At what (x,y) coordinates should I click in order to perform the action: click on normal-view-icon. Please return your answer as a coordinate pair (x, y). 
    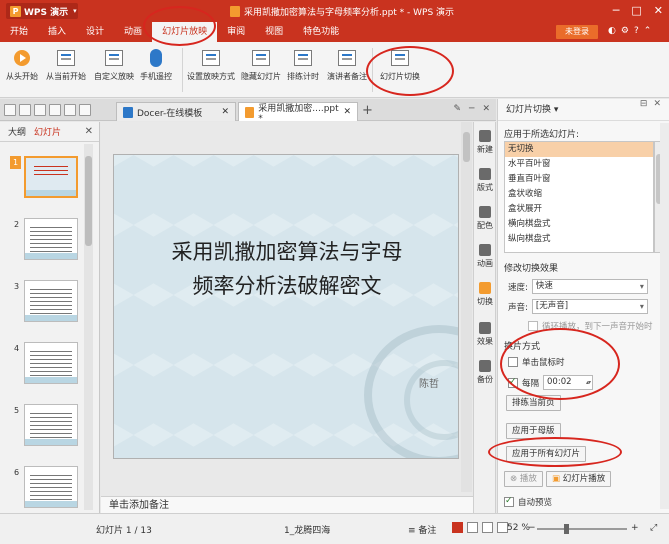
    Looking at the image, I should click on (457, 527).